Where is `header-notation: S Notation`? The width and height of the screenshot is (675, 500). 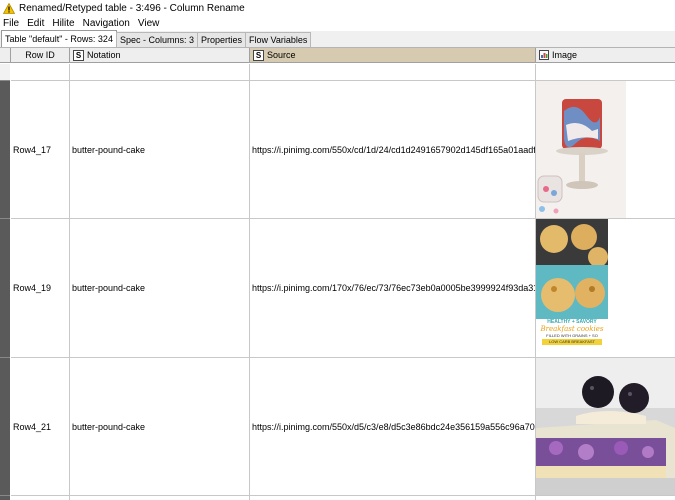
header-notation: S Notation is located at coordinates (160, 55).